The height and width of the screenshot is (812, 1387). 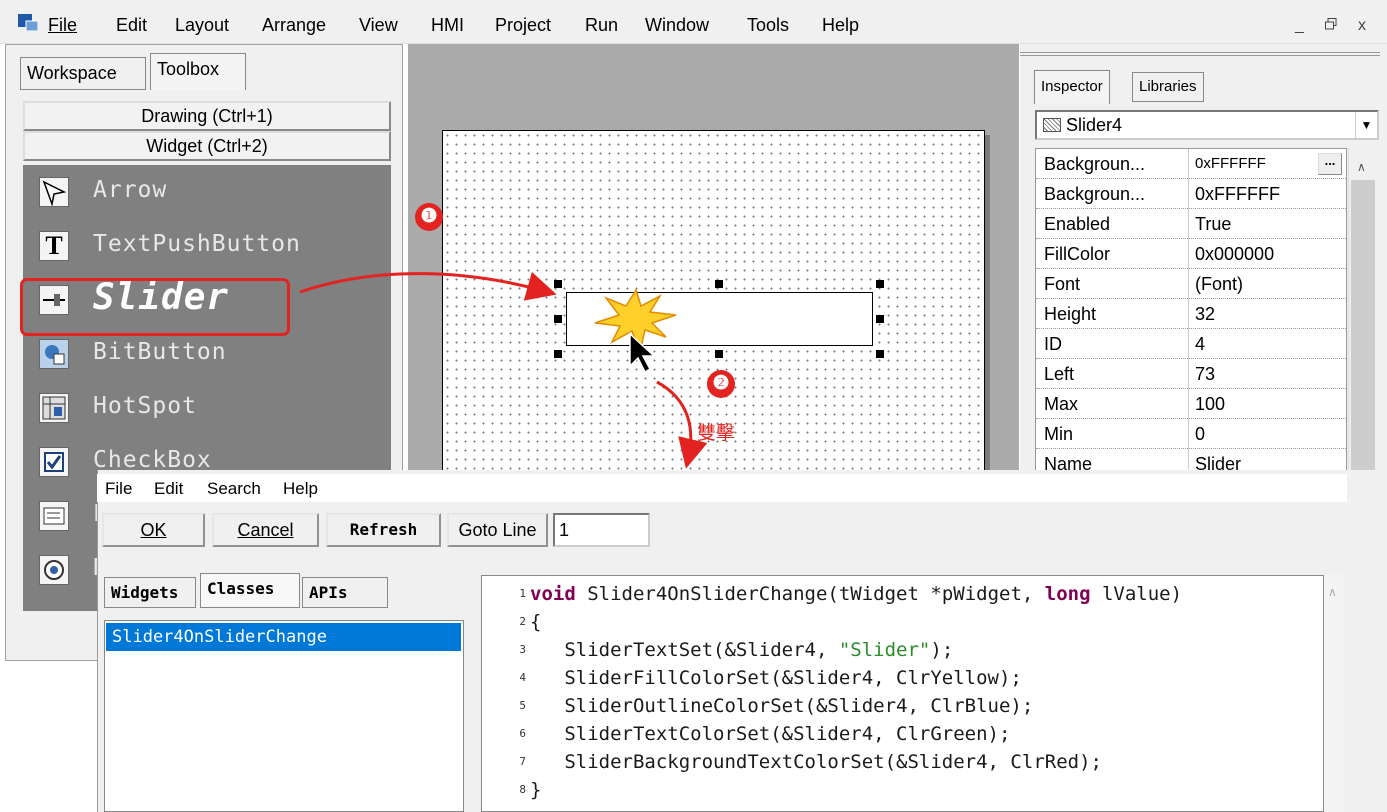 I want to click on double-click-arrow, so click(x=682, y=424).